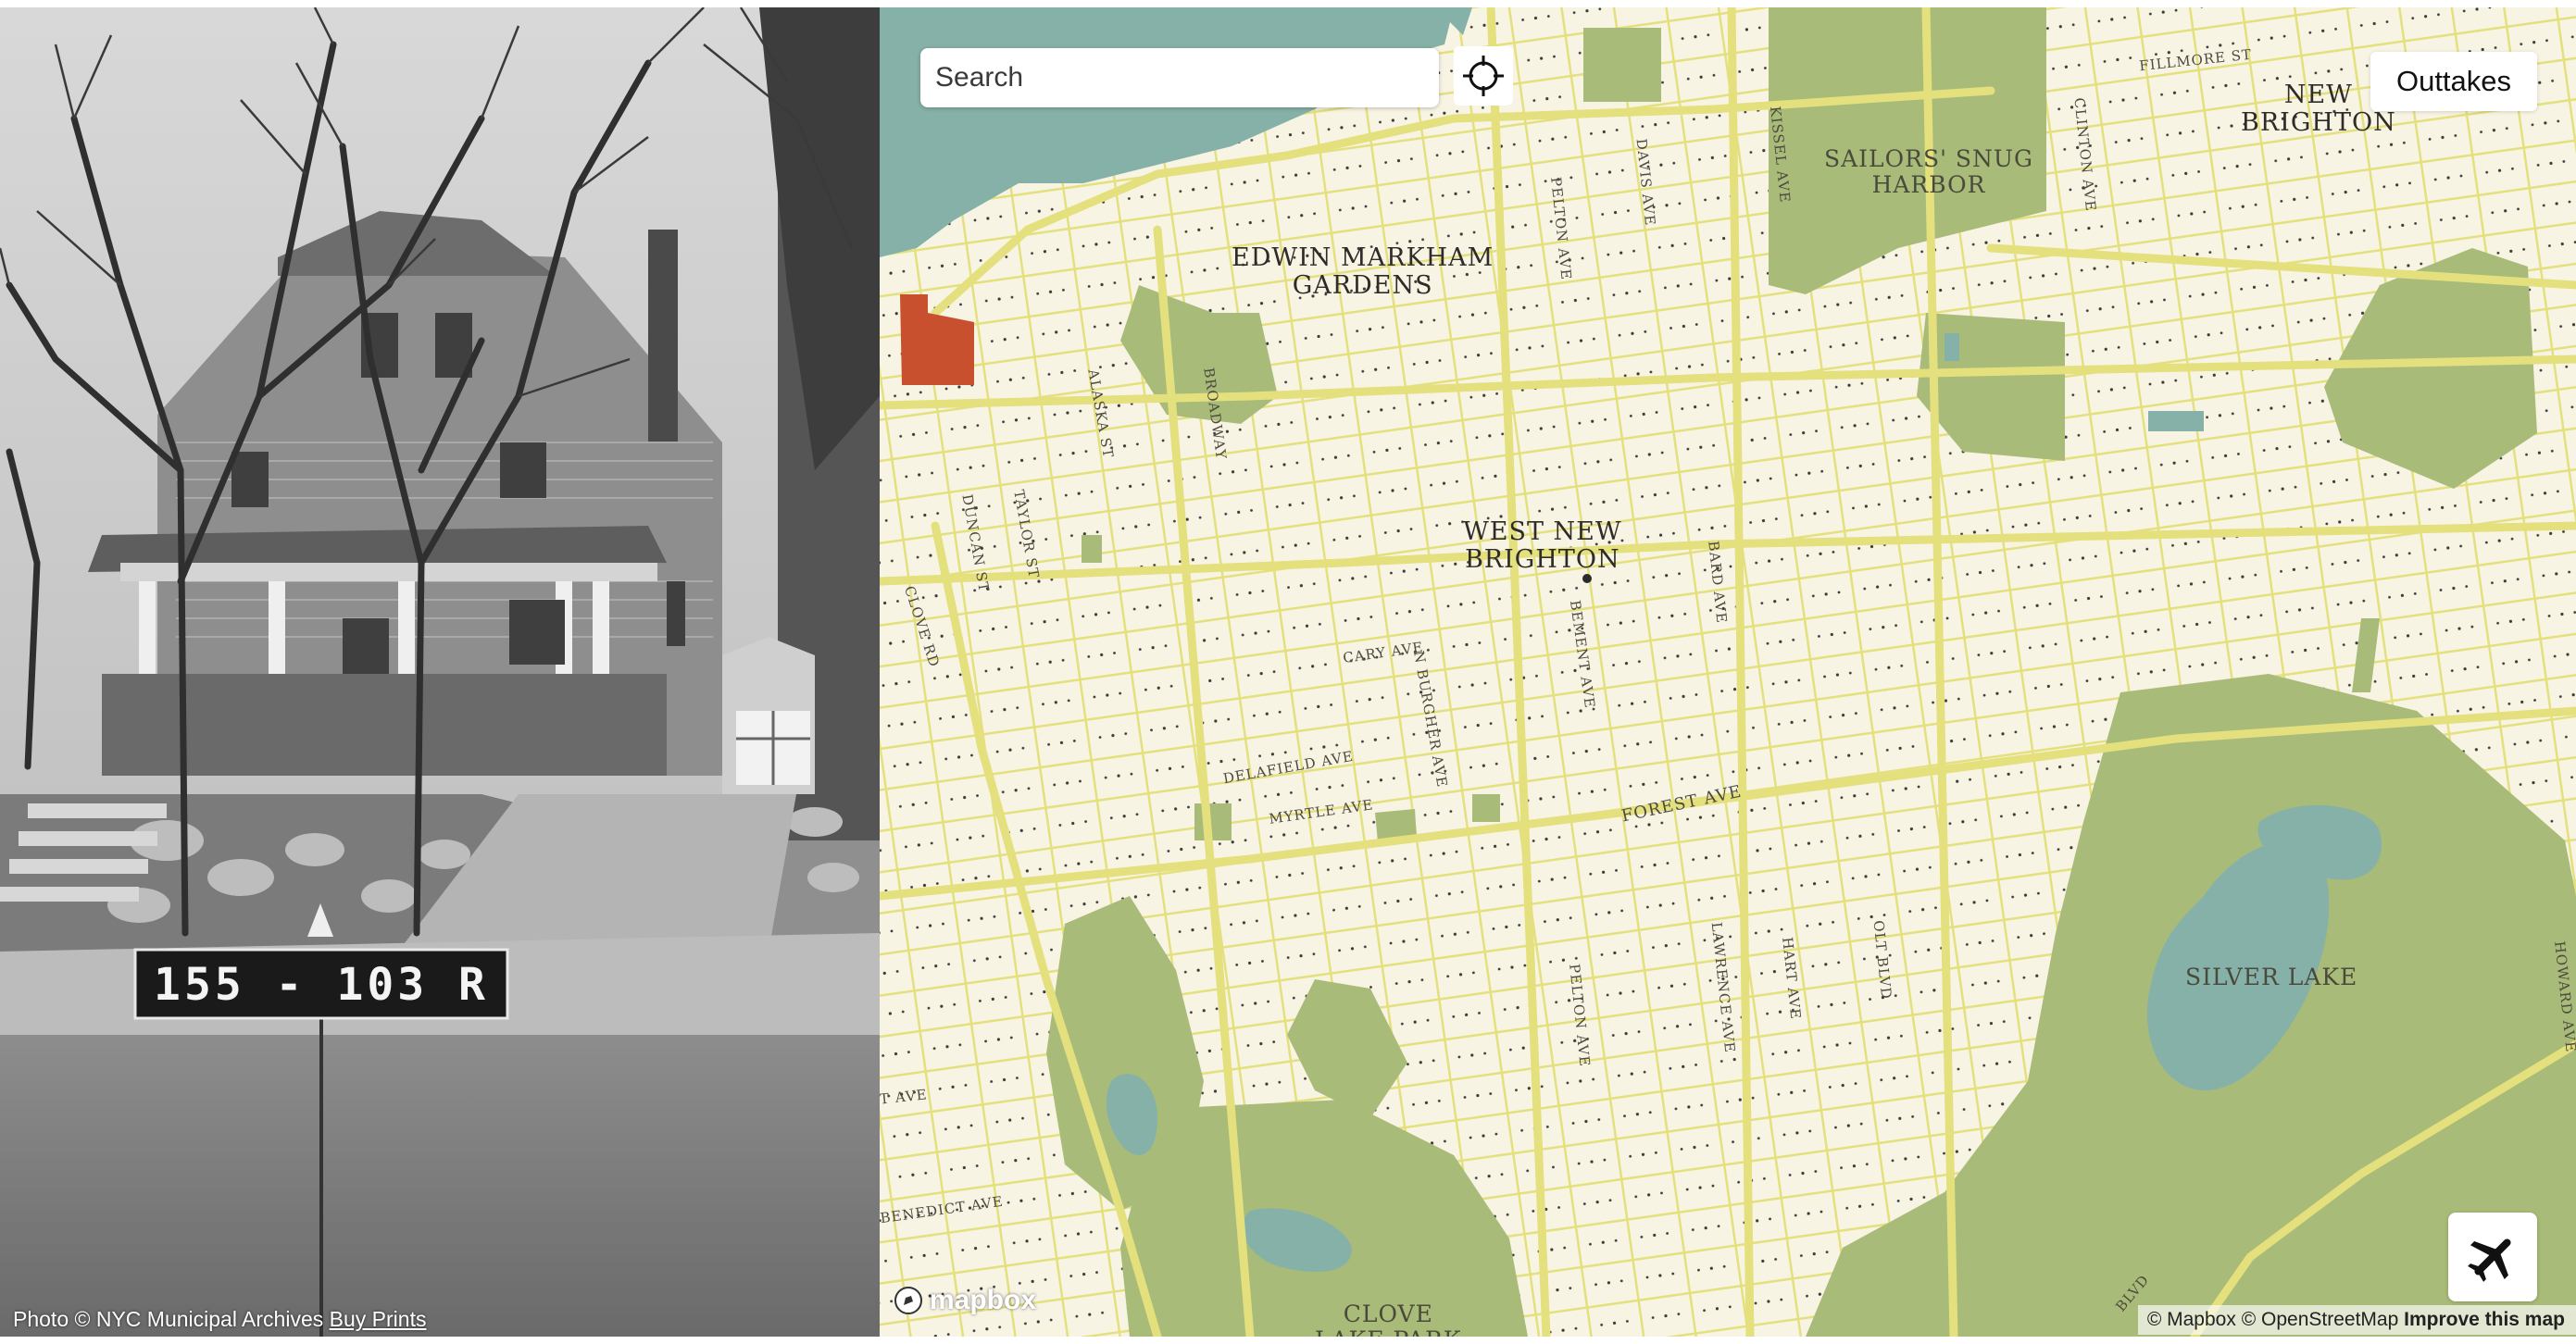 The width and height of the screenshot is (2576, 1344). What do you see at coordinates (1543, 531) in the screenshot?
I see `label-line: WEST NEW` at bounding box center [1543, 531].